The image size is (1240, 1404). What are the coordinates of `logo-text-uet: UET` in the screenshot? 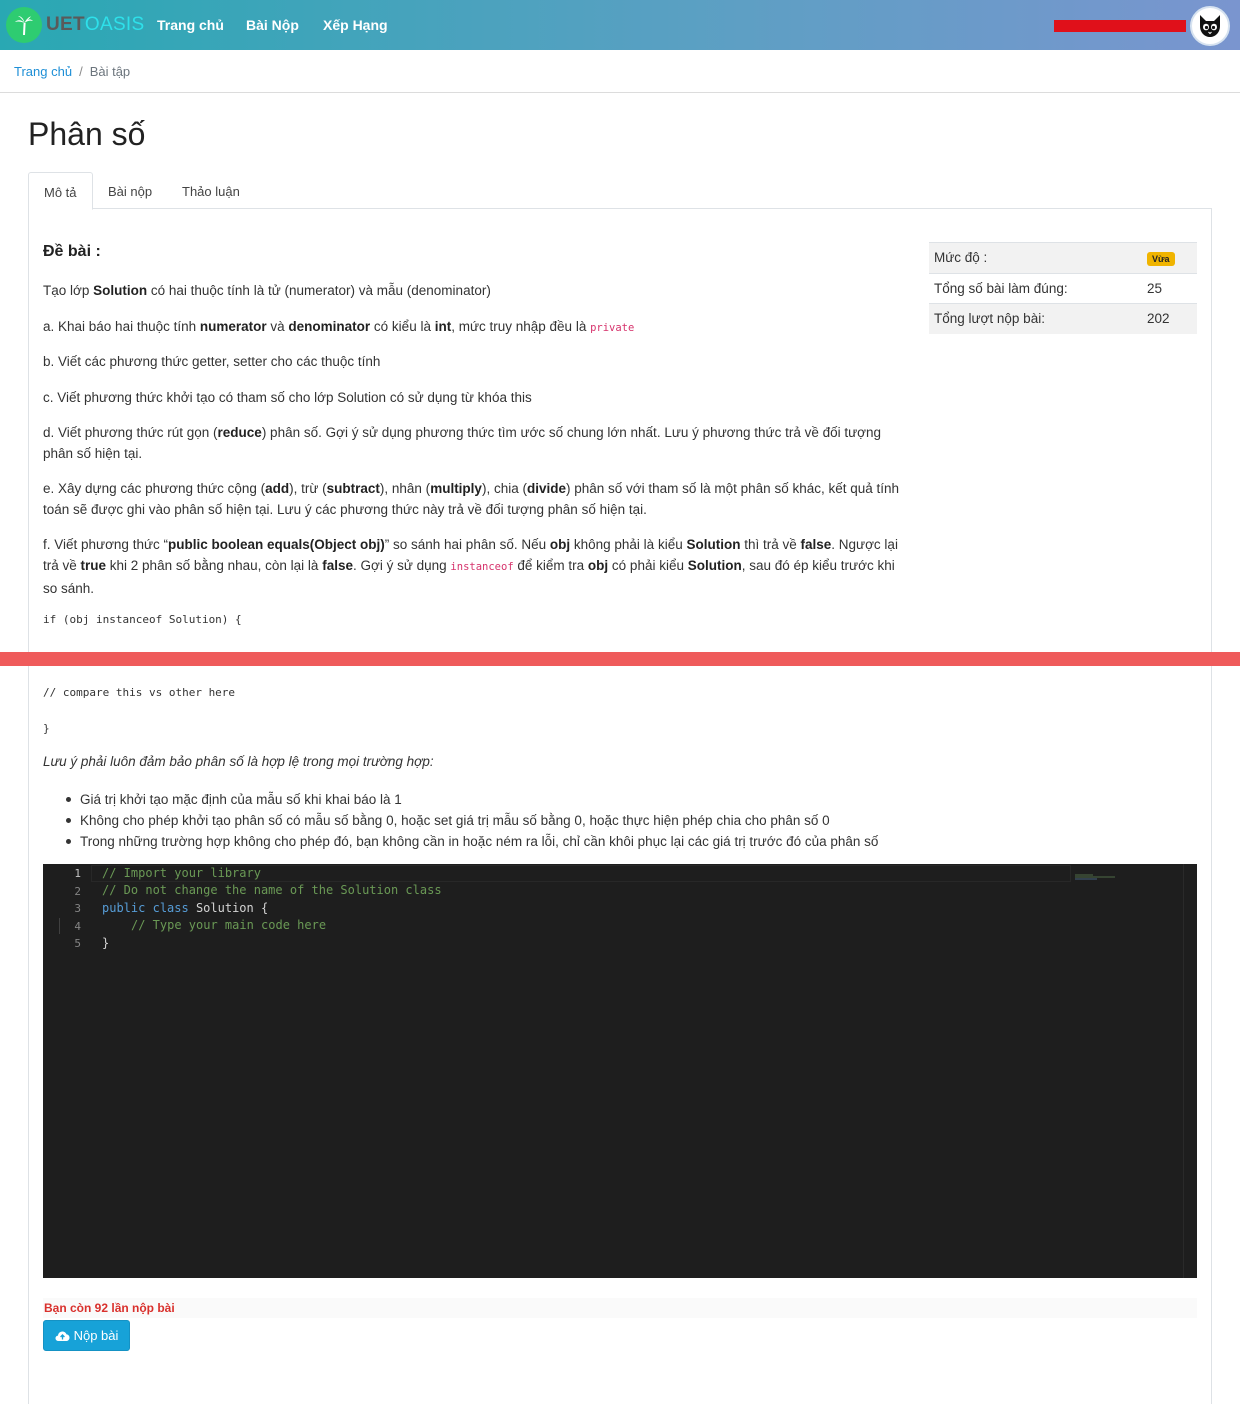 It's located at (65, 24).